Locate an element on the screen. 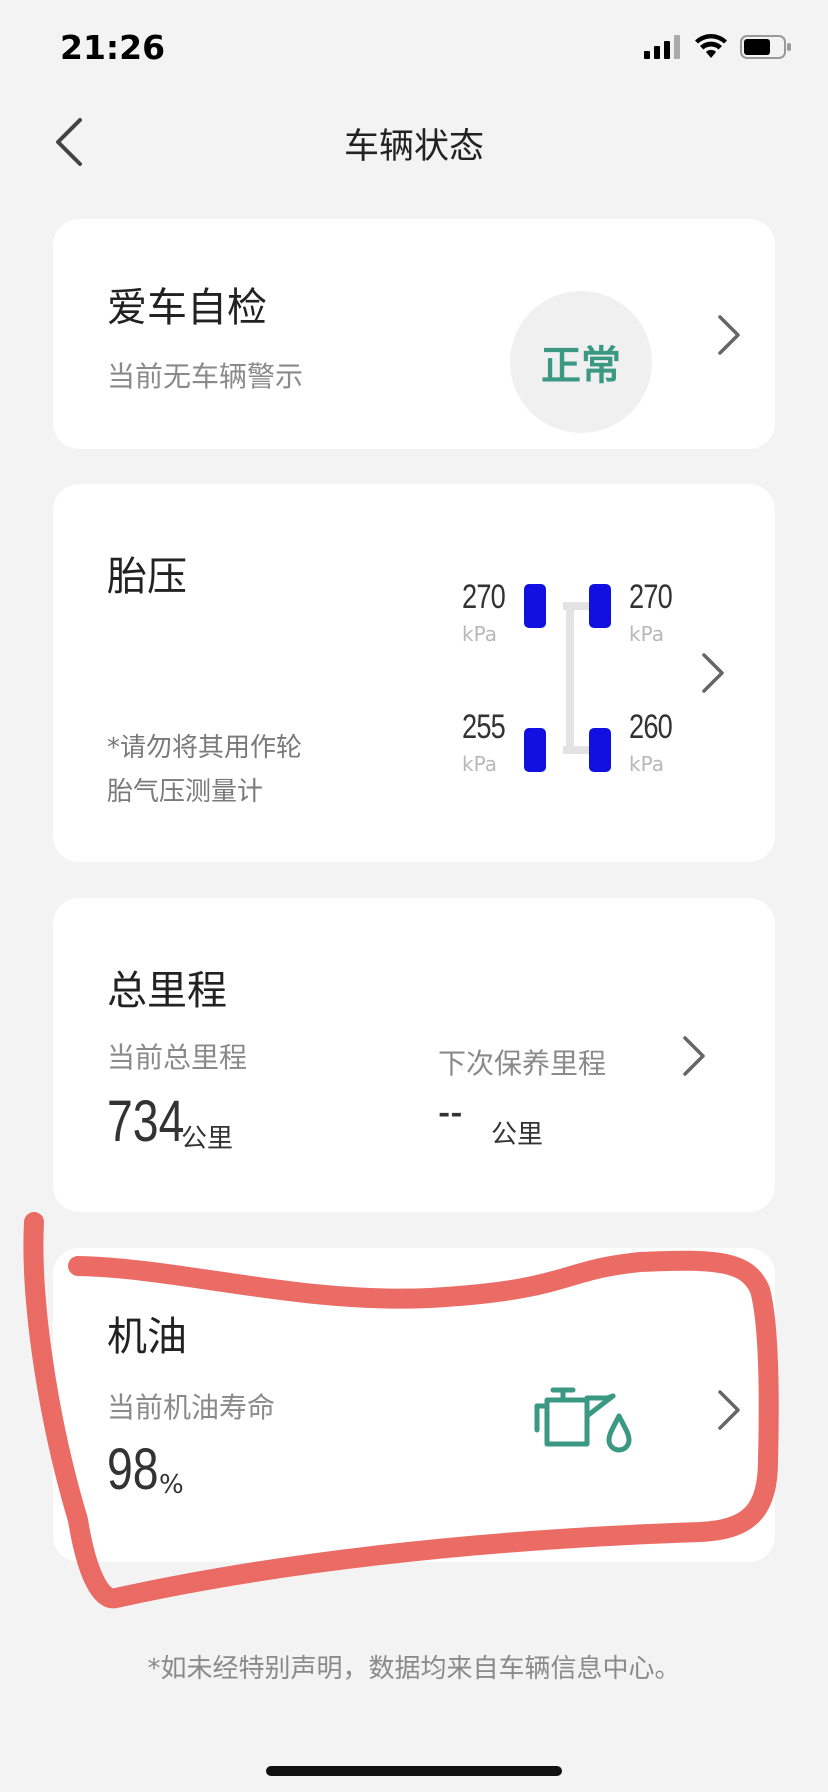 Image resolution: width=828 pixels, height=1792 pixels. tire-rear-right-value: 260 is located at coordinates (651, 727).